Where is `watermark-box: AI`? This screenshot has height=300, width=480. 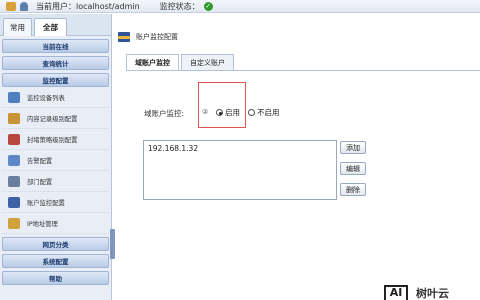 watermark-box: AI is located at coordinates (396, 292).